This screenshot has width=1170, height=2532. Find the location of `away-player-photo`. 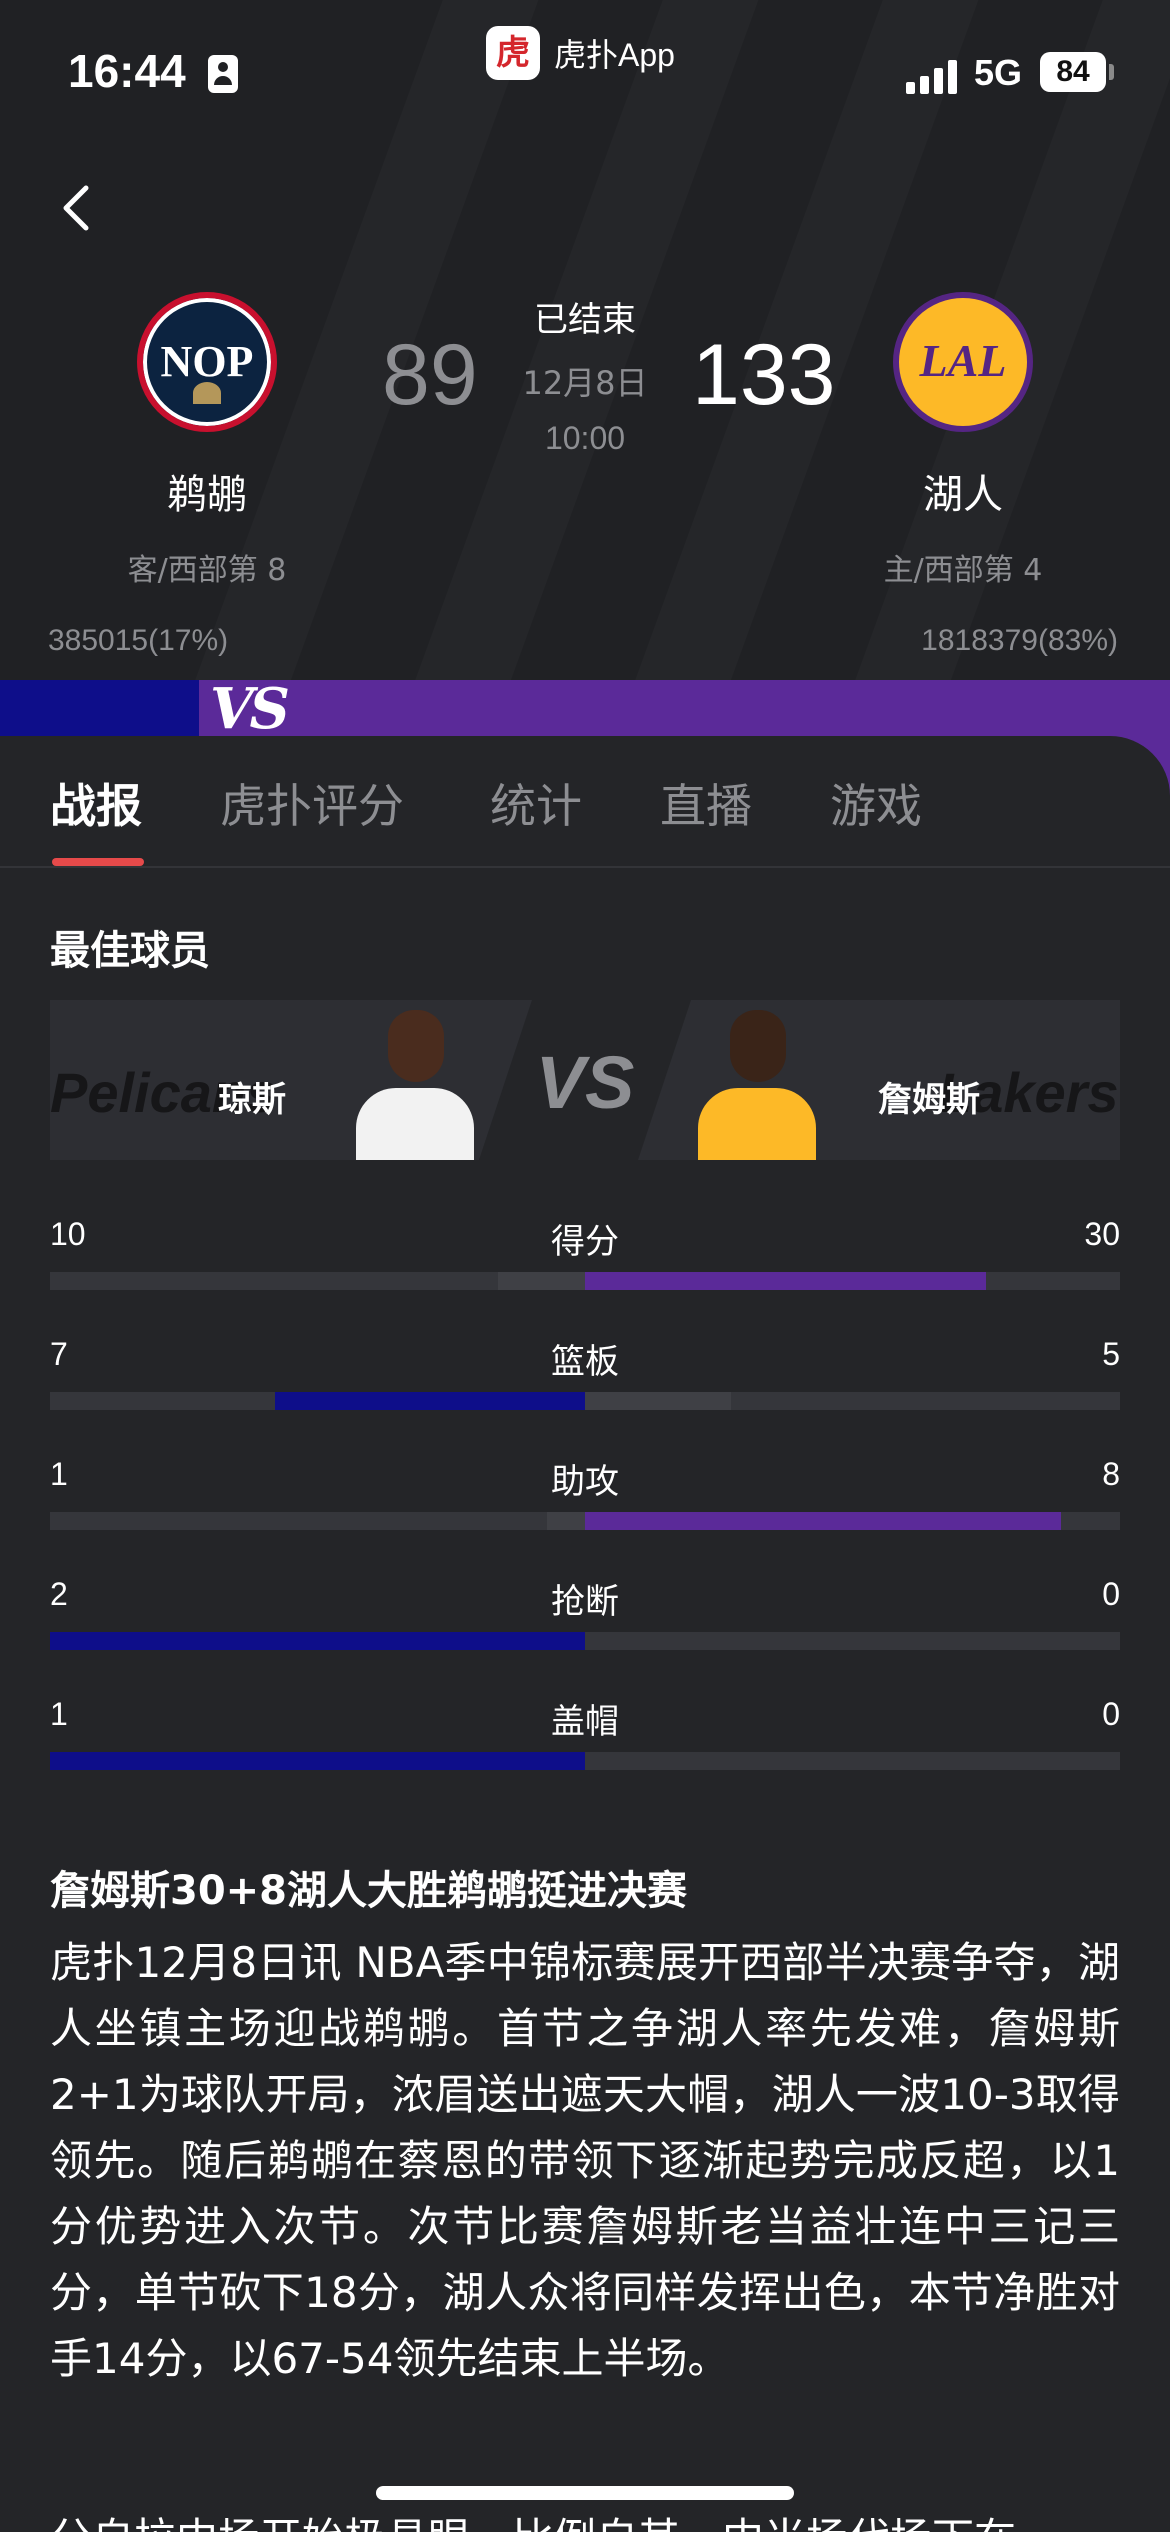

away-player-photo is located at coordinates (415, 1085).